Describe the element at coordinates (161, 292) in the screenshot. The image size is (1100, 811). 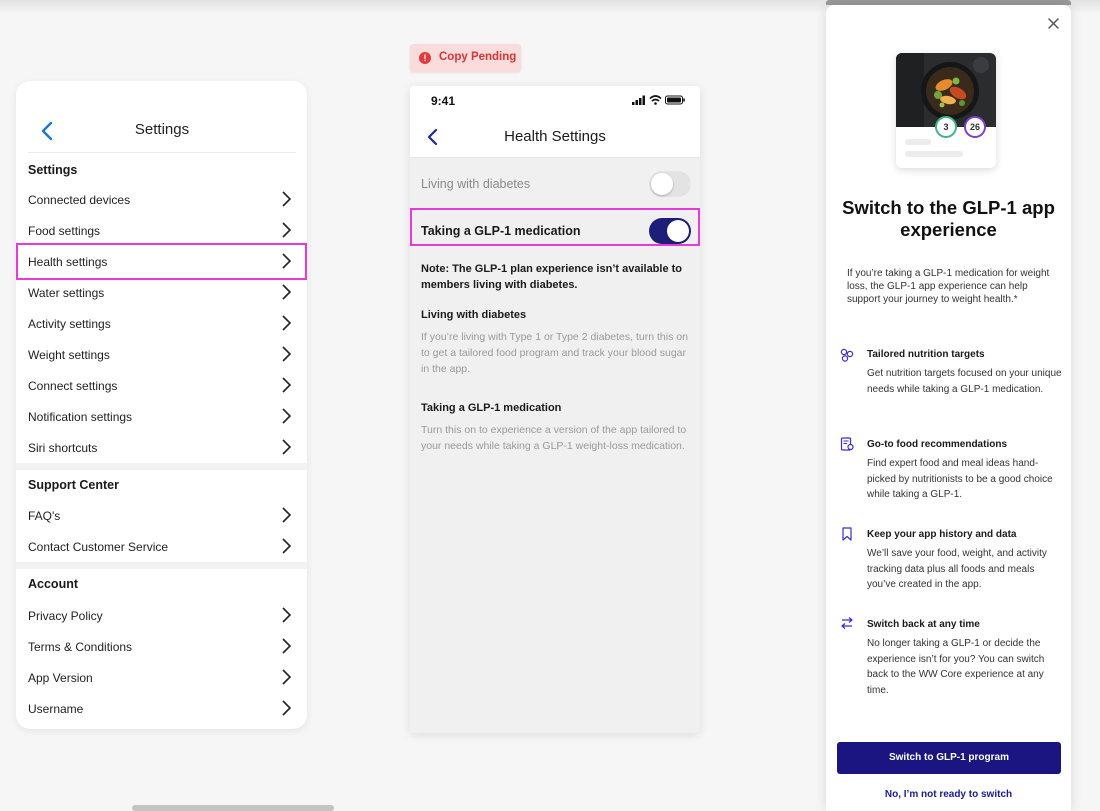
I see `settings-item-water: Water settings` at that location.